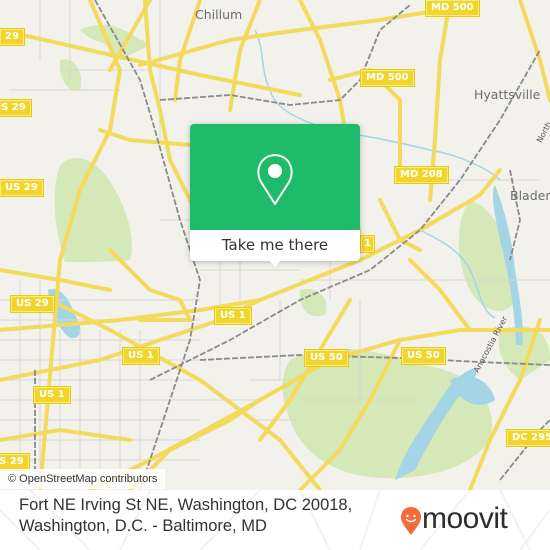  What do you see at coordinates (275, 179) in the screenshot?
I see `map-pin-icon` at bounding box center [275, 179].